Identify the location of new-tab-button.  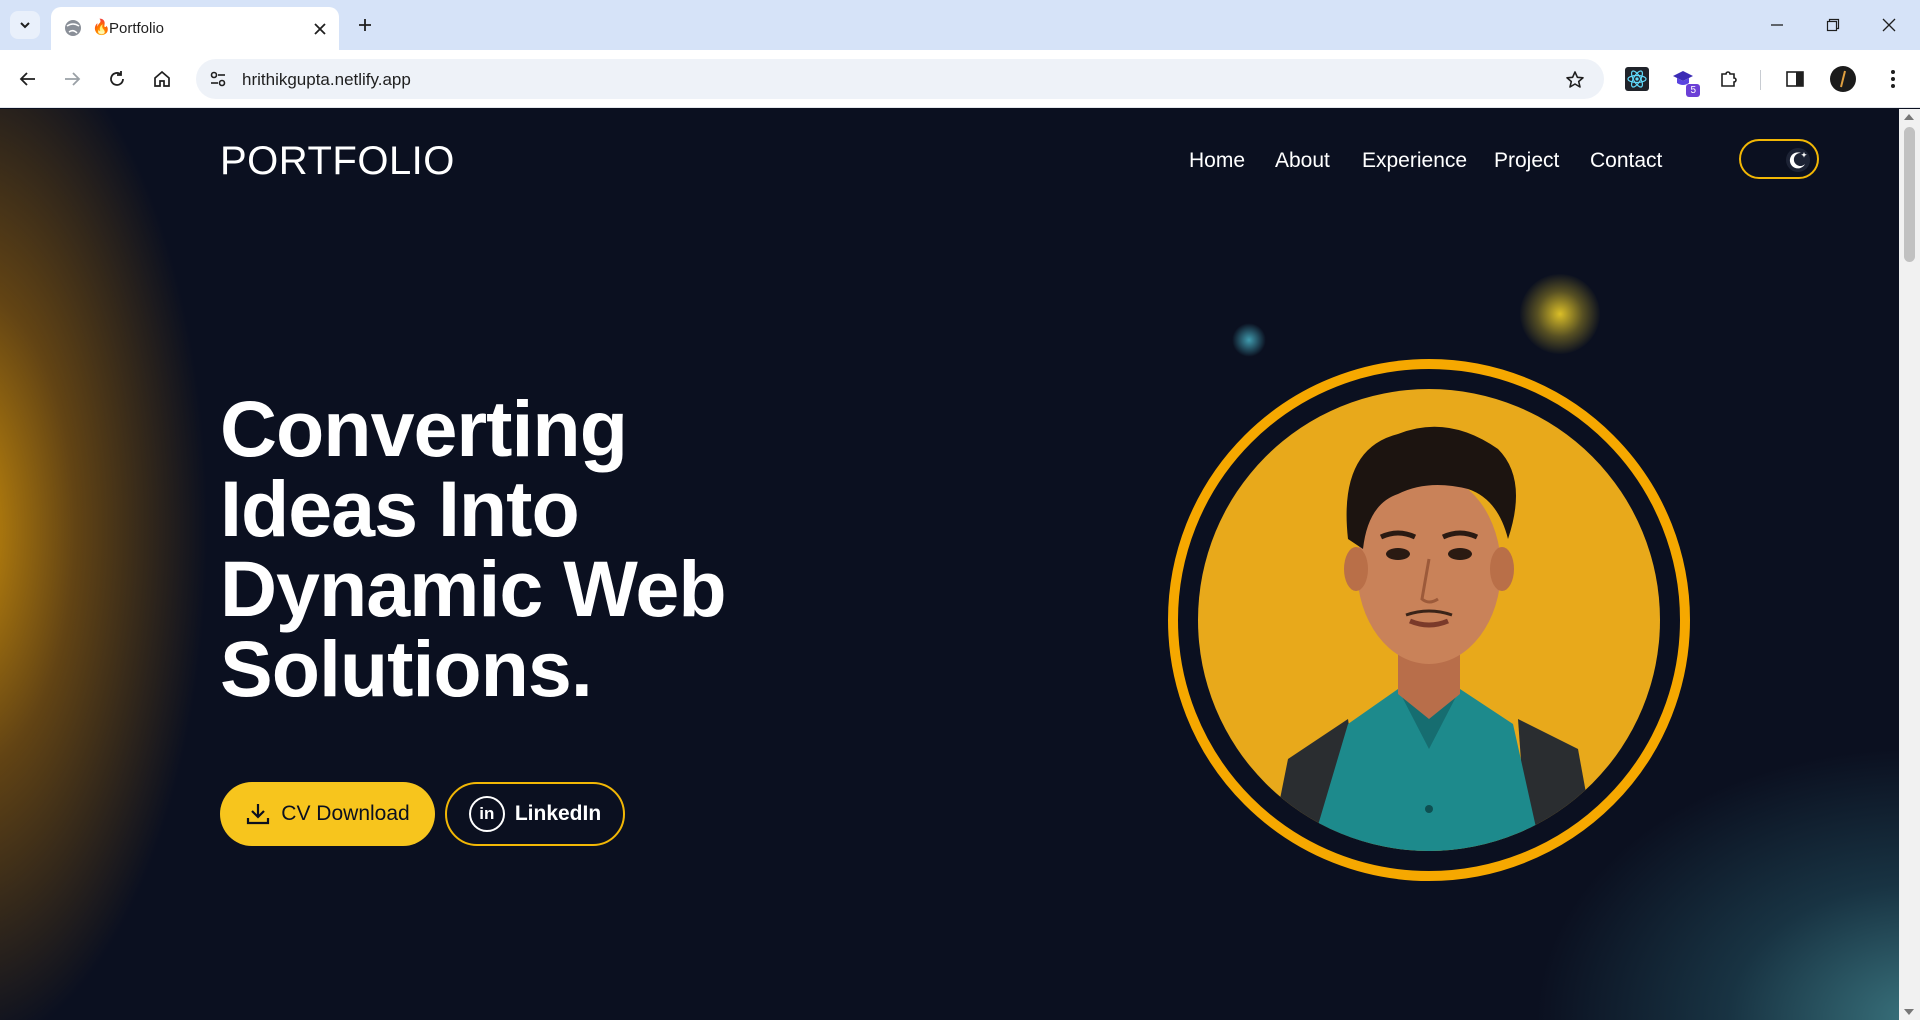
(365, 25).